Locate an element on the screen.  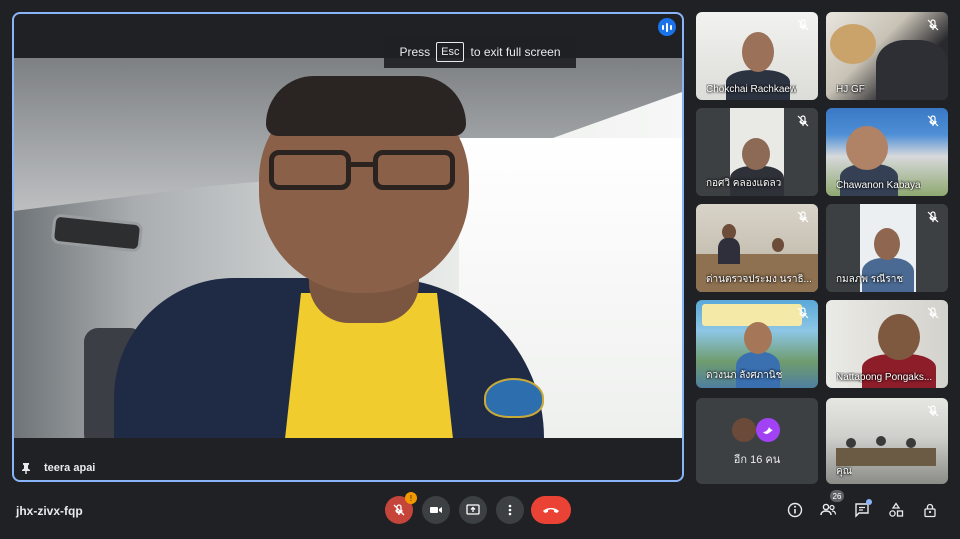
participant-name: Chawanon Kabaya is located at coordinates (878, 185).